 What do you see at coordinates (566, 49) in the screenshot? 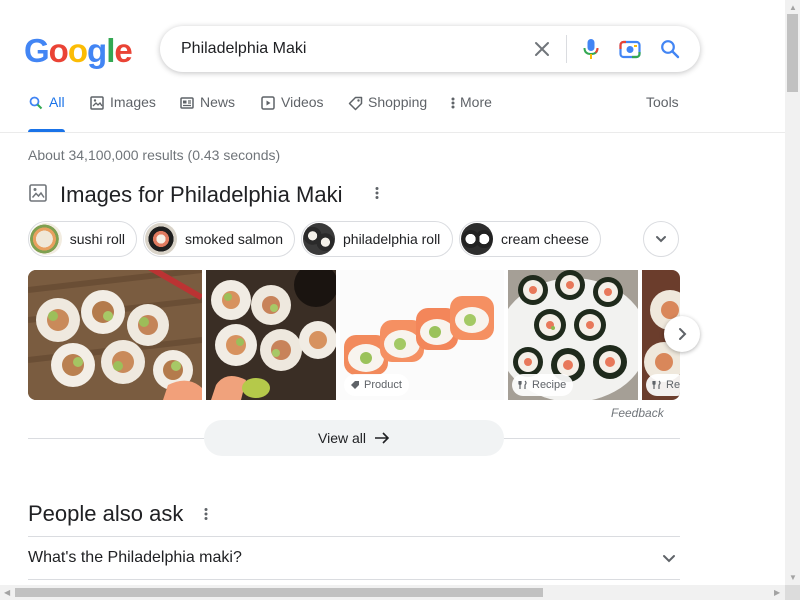
I see `search-divider` at bounding box center [566, 49].